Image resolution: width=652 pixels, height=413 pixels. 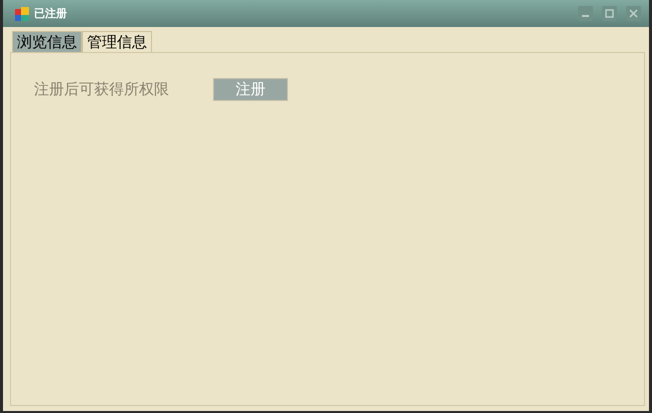 I want to click on tab: 管理信息, so click(x=117, y=41).